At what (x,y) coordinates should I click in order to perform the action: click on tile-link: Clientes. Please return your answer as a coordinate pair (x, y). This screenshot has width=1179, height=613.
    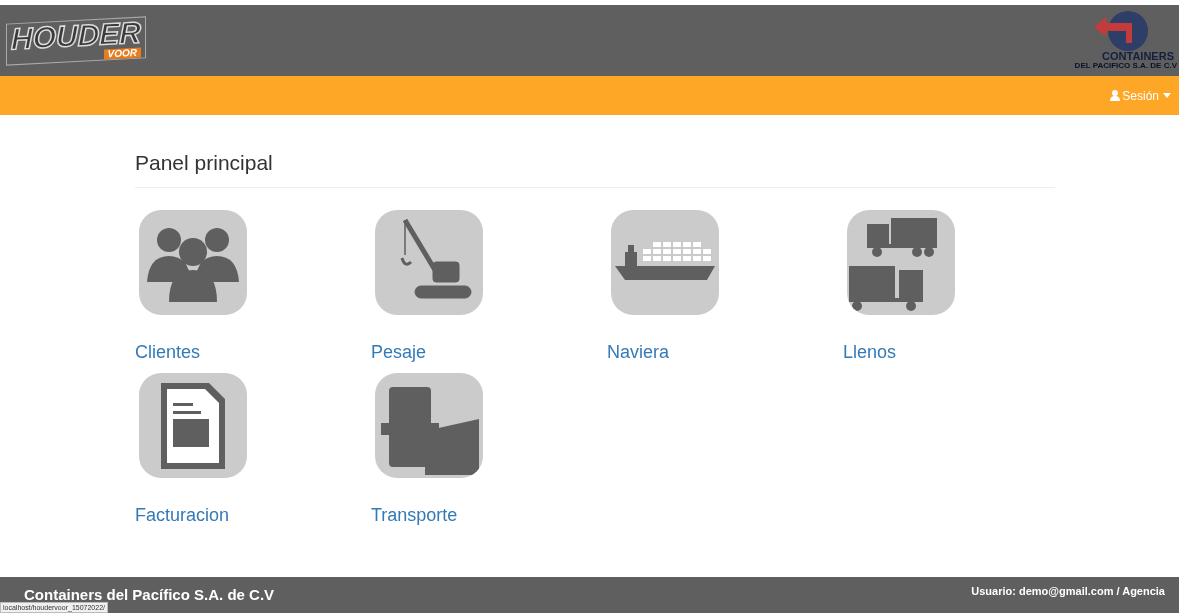
    Looking at the image, I should click on (168, 352).